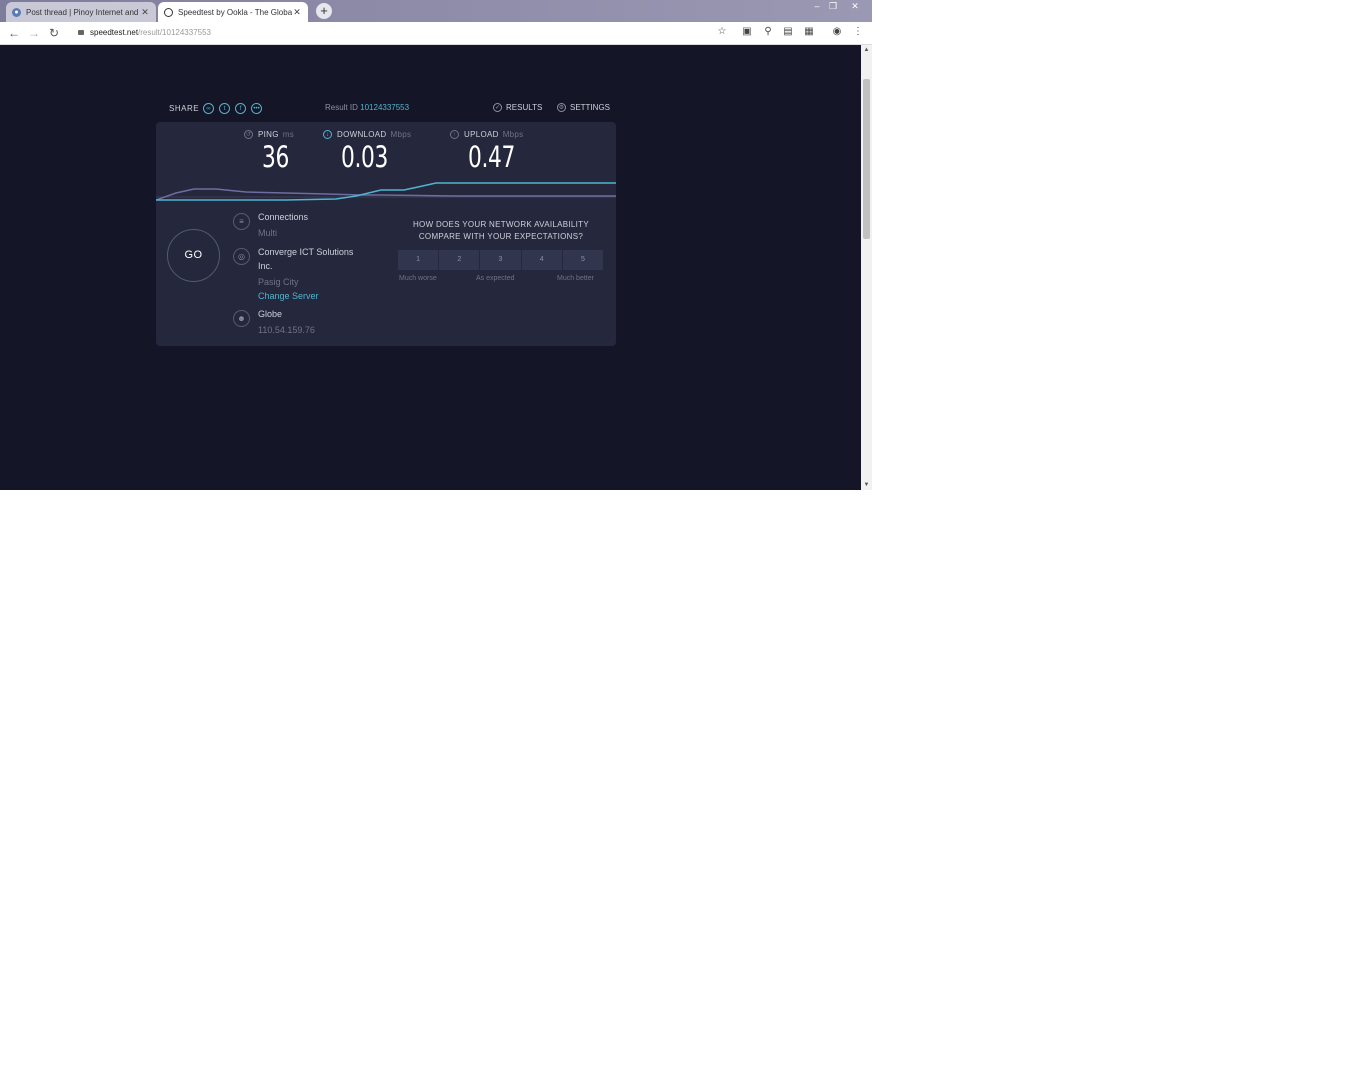 The height and width of the screenshot is (1080, 1361). What do you see at coordinates (364, 157) in the screenshot?
I see `download-value: 0.03` at bounding box center [364, 157].